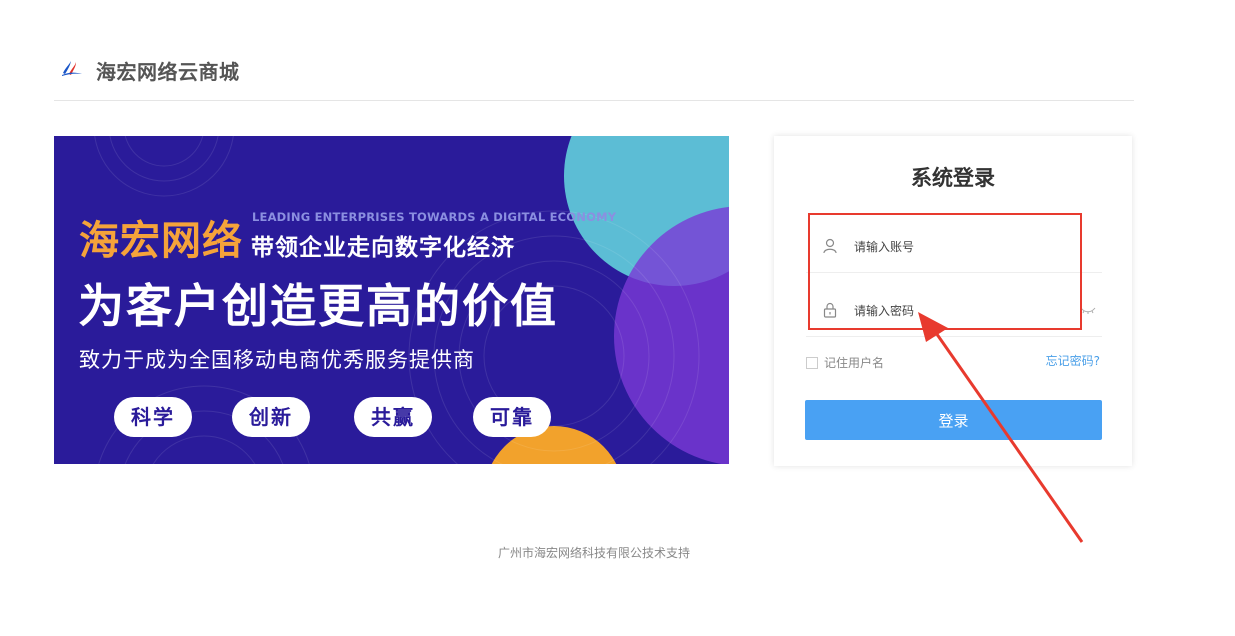  What do you see at coordinates (161, 241) in the screenshot?
I see `banner-brand: 海宏网络` at bounding box center [161, 241].